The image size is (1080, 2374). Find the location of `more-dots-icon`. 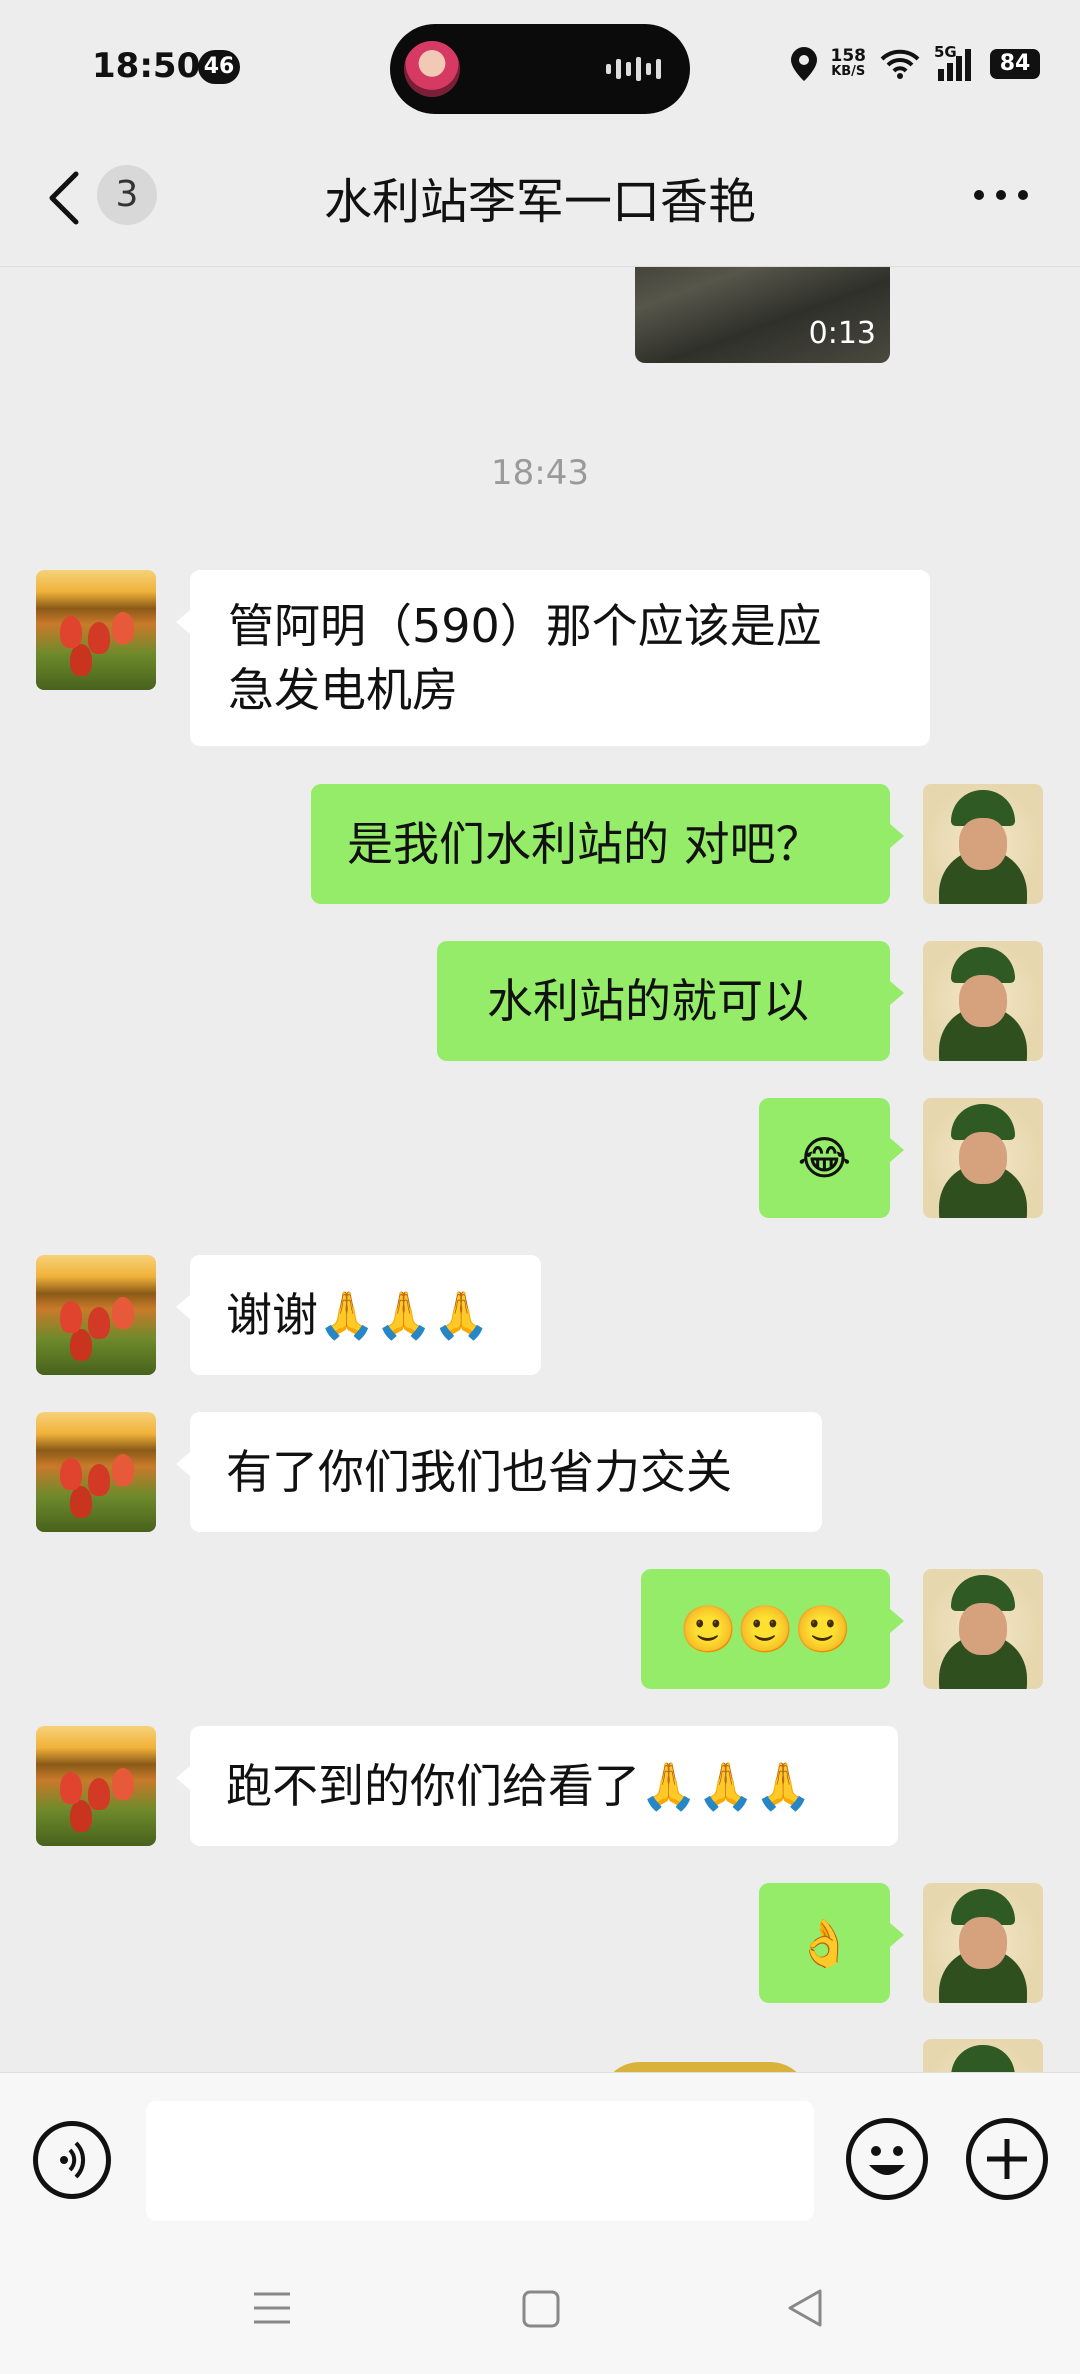

more-dots-icon is located at coordinates (1001, 195).